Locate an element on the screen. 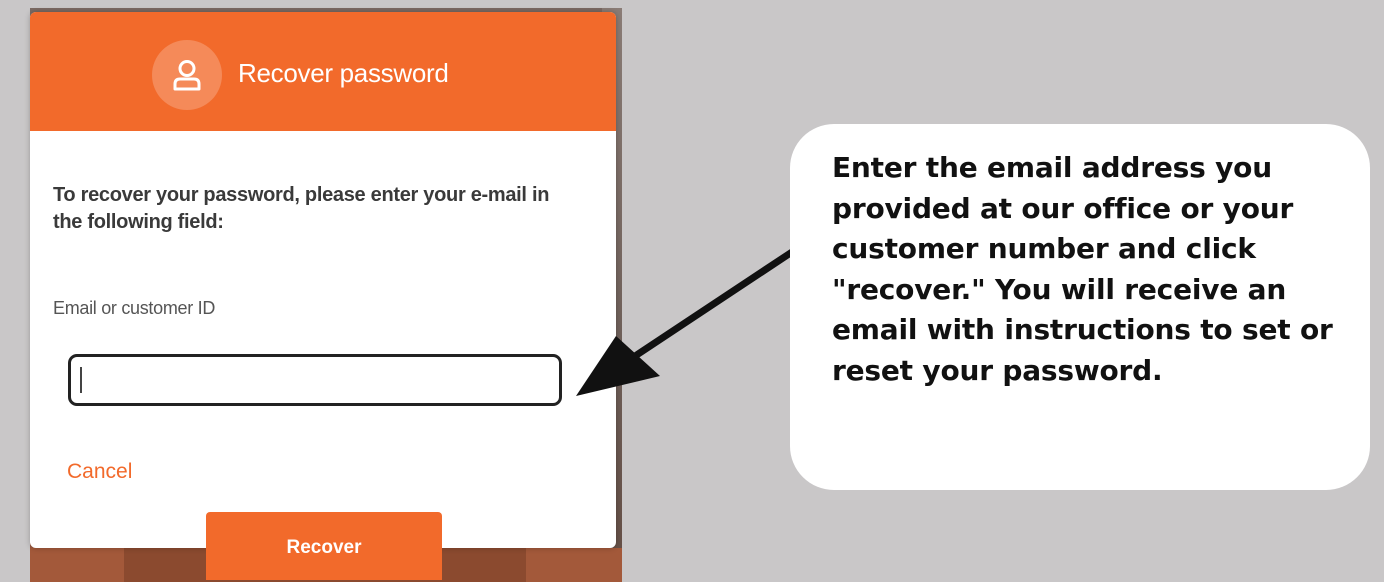  text-cursor is located at coordinates (81, 380).